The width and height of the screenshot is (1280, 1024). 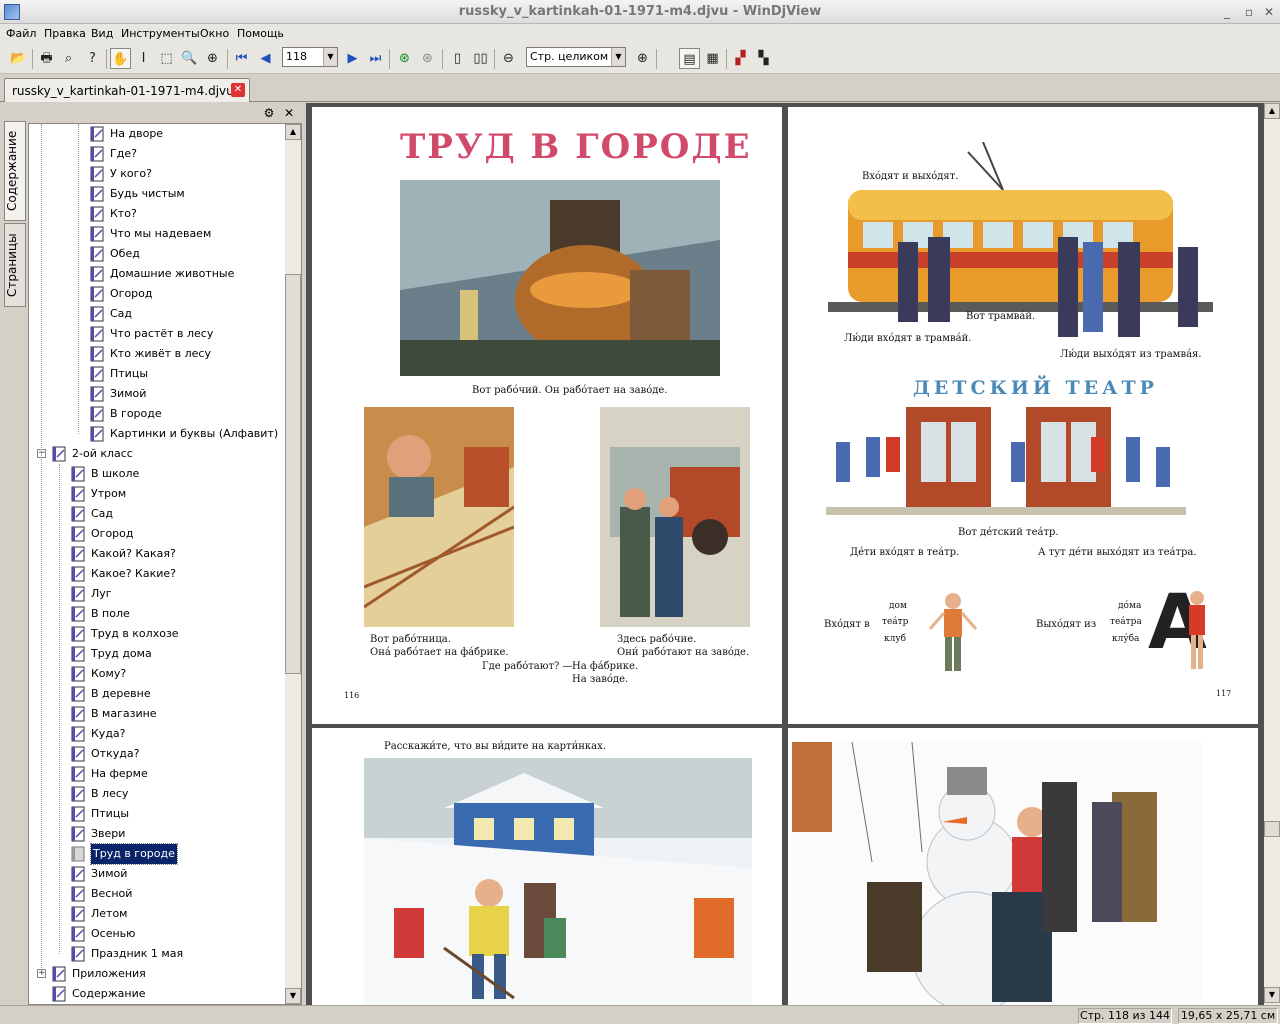 What do you see at coordinates (157, 634) in the screenshot?
I see `tree-item-class2-child: Труд в колхозе` at bounding box center [157, 634].